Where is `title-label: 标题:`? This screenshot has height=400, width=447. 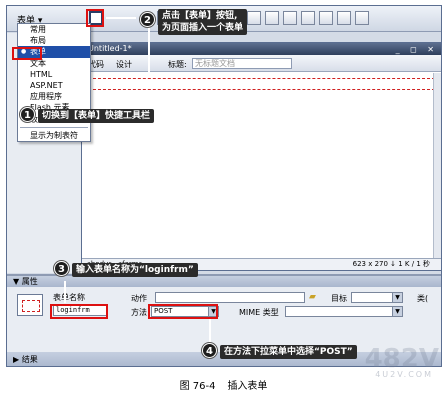
title-label: 标题: is located at coordinates (177, 64).